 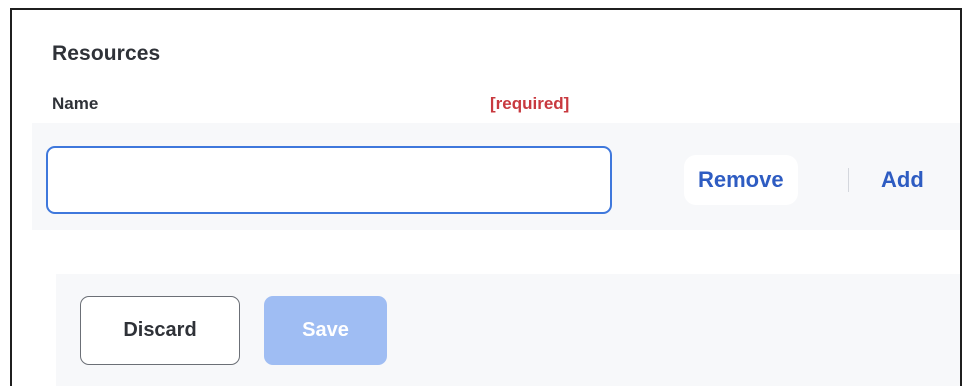 I want to click on action-divider, so click(x=848, y=180).